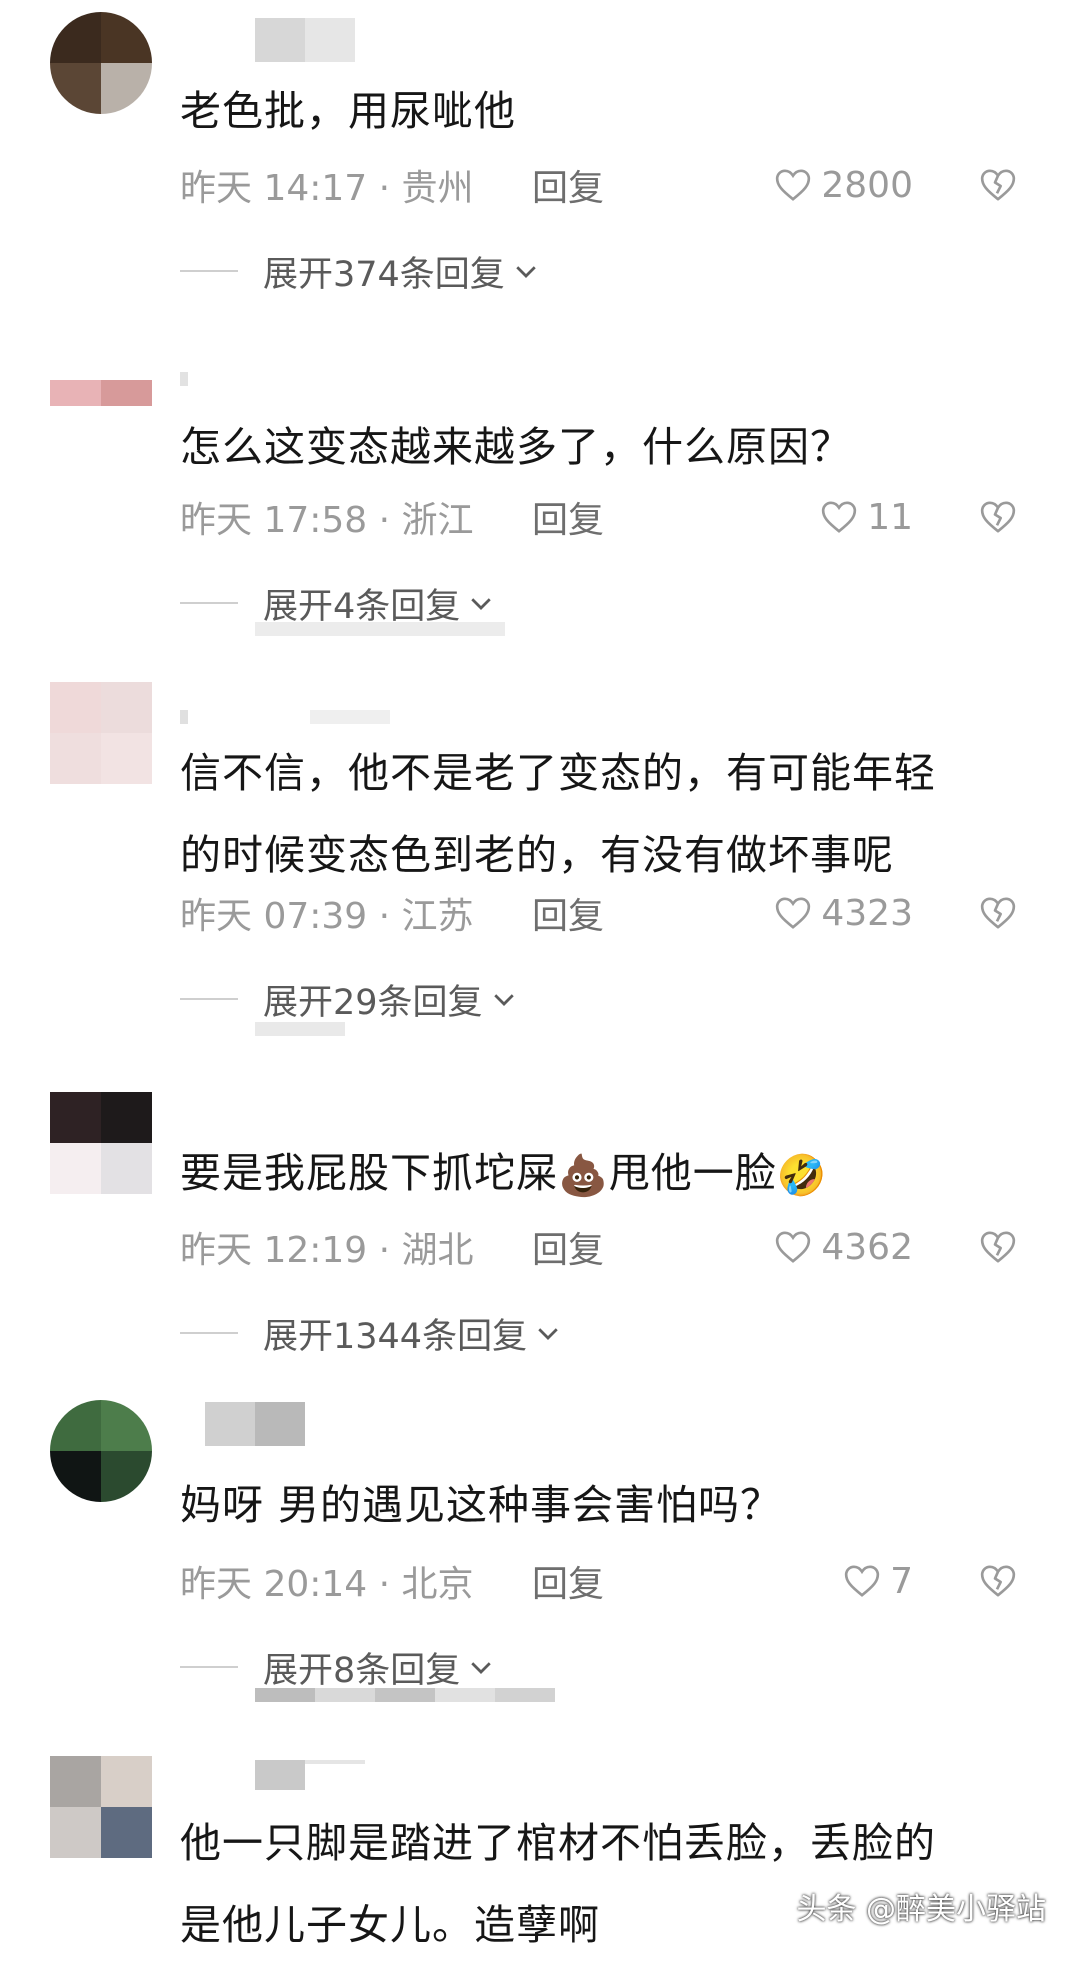  What do you see at coordinates (481, 1505) in the screenshot?
I see `comment-text: 妈呀 男的遇见这种事会害怕吗？` at bounding box center [481, 1505].